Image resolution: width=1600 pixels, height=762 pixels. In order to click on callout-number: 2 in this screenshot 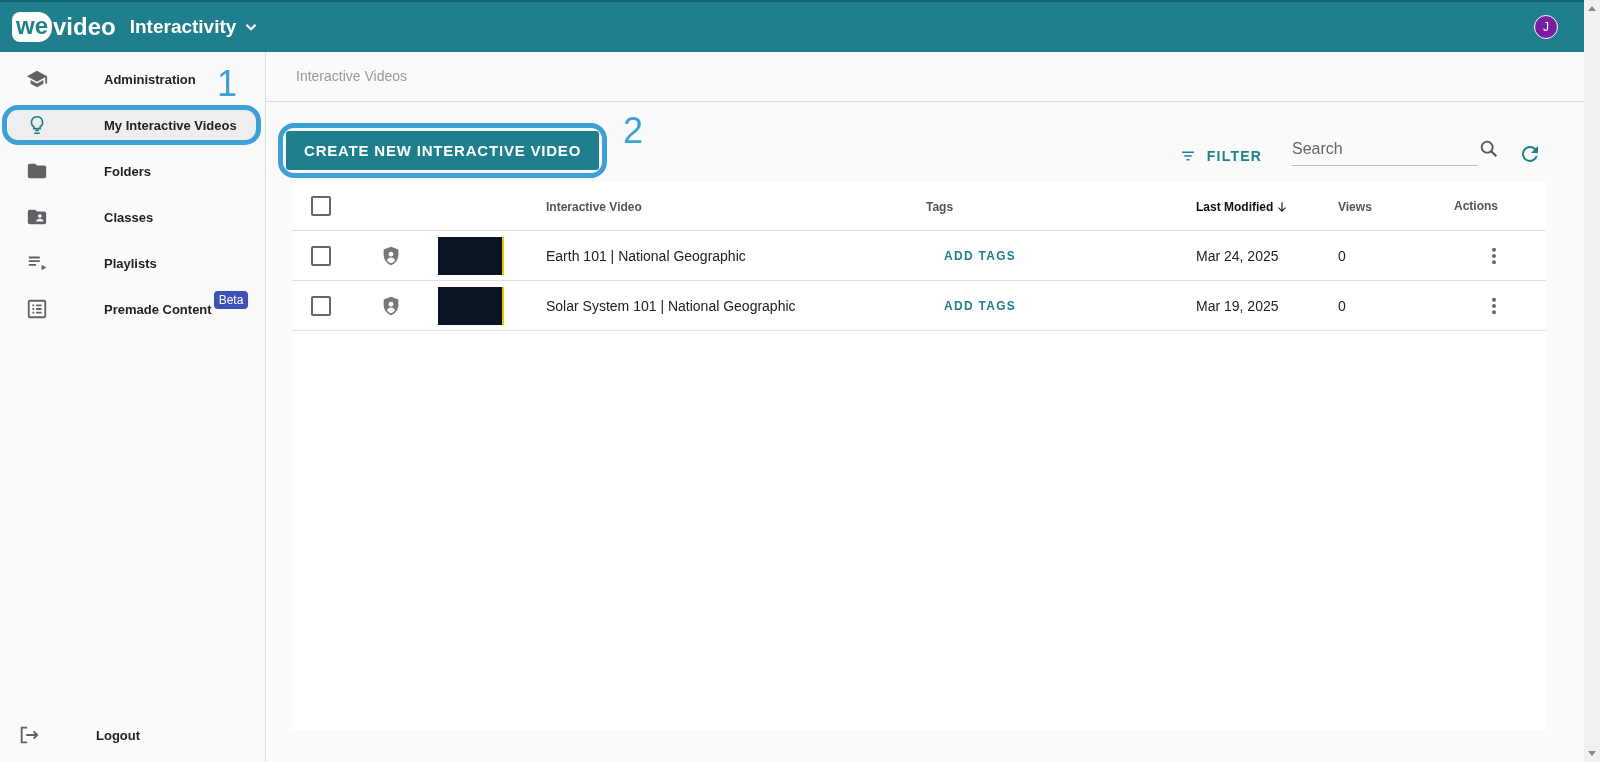, I will do `click(633, 131)`.